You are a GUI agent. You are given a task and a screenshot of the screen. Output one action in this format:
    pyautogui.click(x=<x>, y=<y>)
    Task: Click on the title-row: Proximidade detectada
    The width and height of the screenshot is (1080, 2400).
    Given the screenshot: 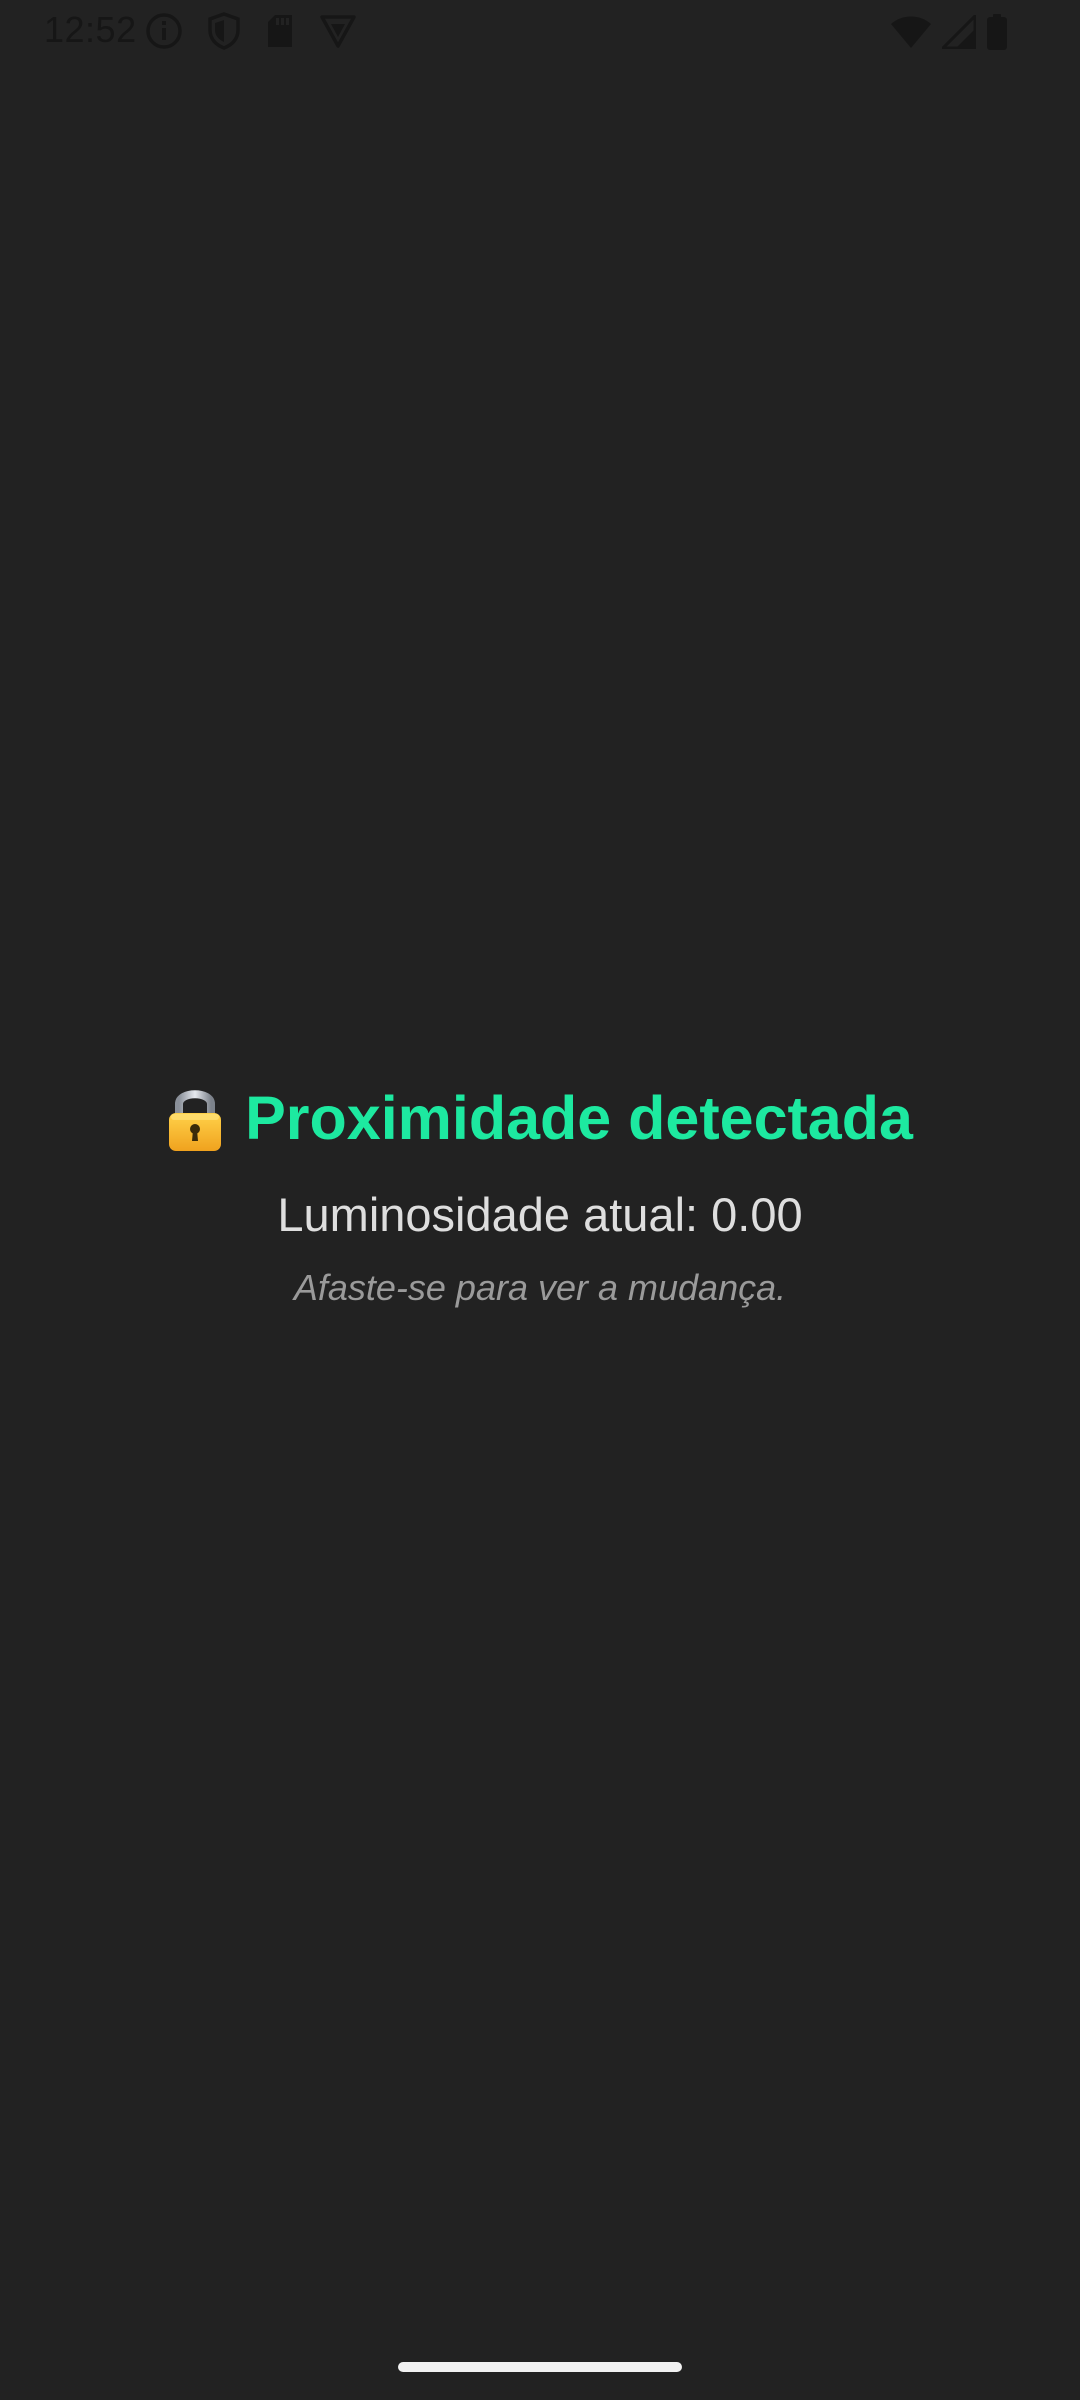 What is the action you would take?
    pyautogui.click(x=540, y=1118)
    